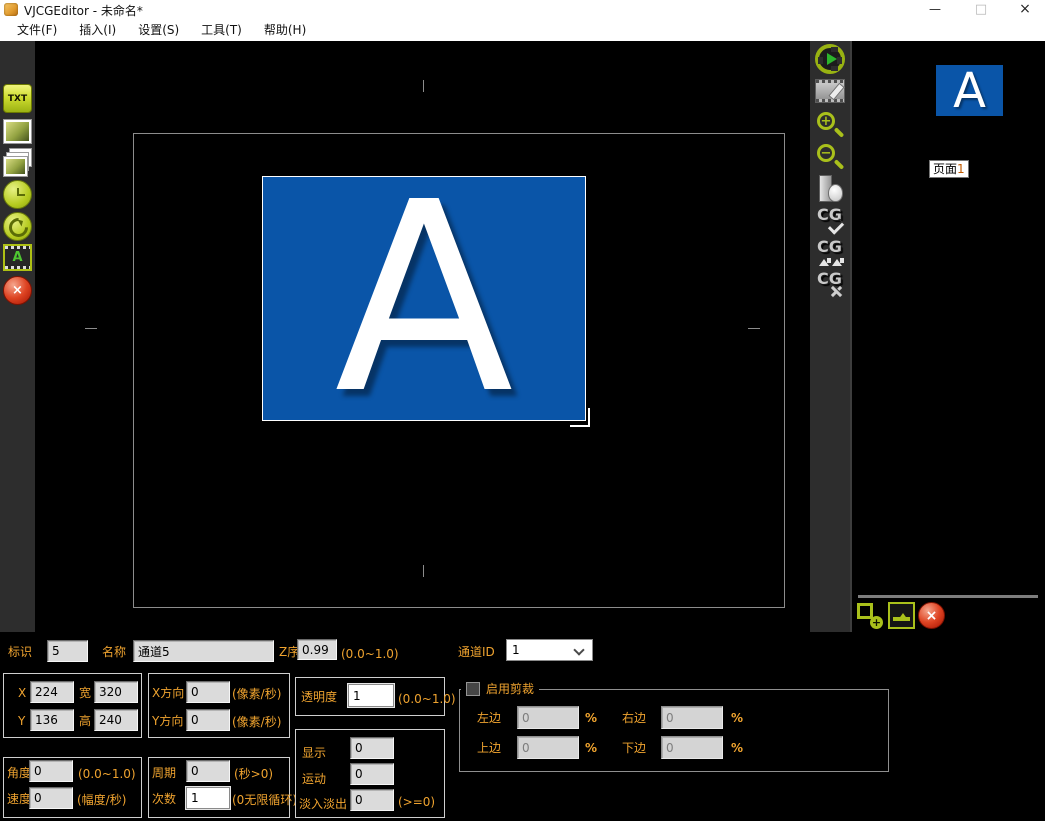  Describe the element at coordinates (285, 30) in the screenshot. I see `menu-help: 帮助(H)` at that location.